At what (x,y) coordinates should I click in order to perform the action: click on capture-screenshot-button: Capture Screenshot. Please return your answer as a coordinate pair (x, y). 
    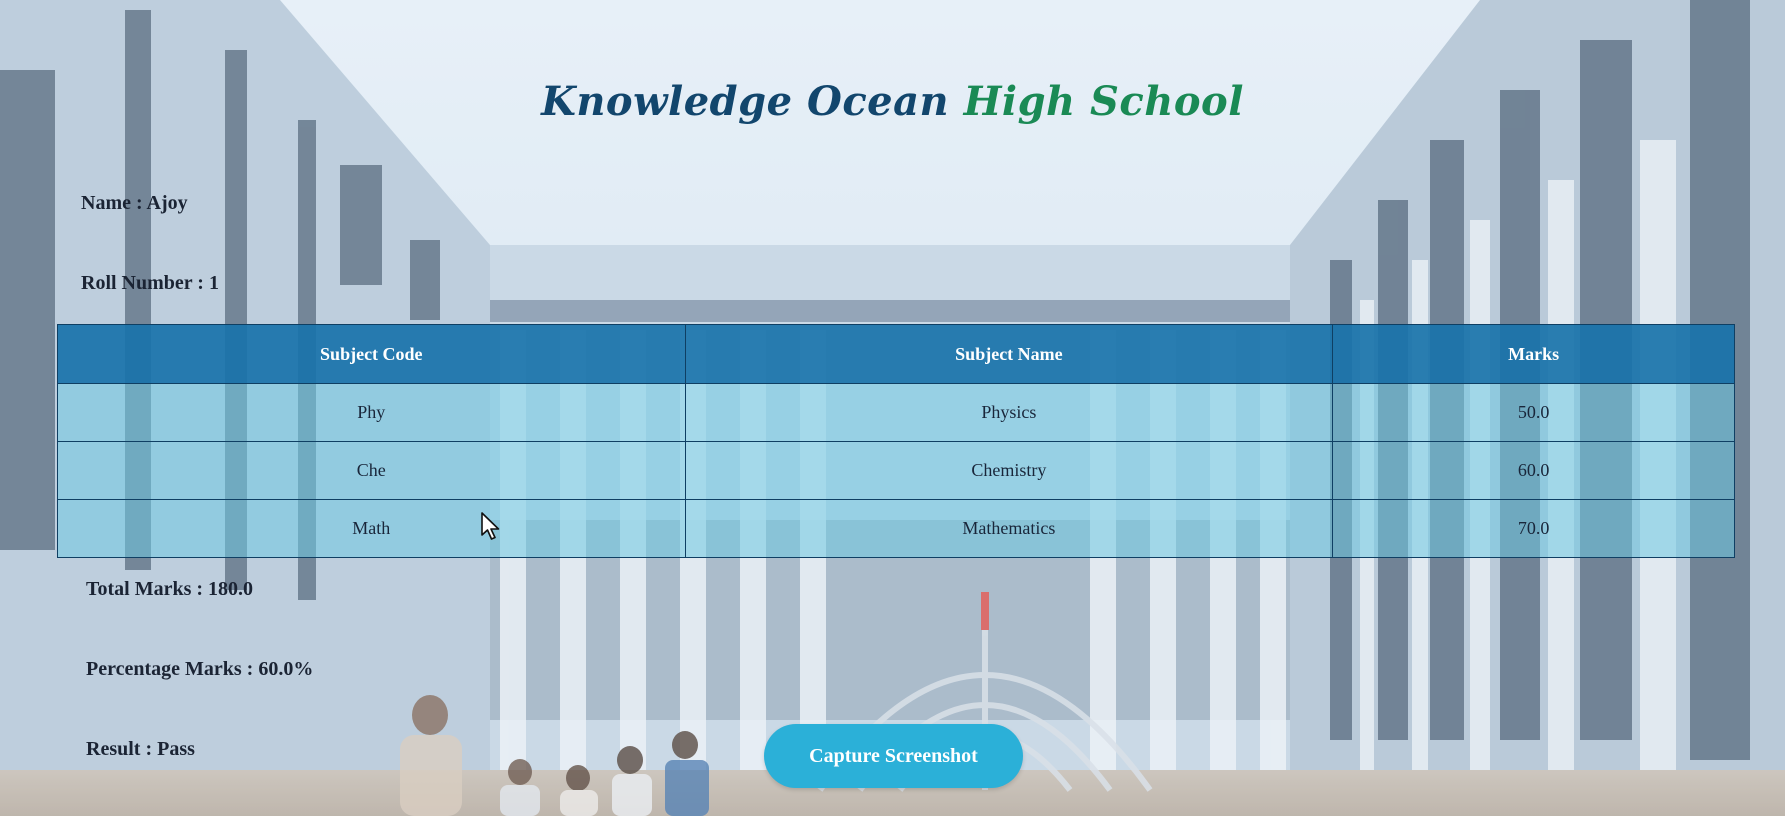
    Looking at the image, I should click on (893, 756).